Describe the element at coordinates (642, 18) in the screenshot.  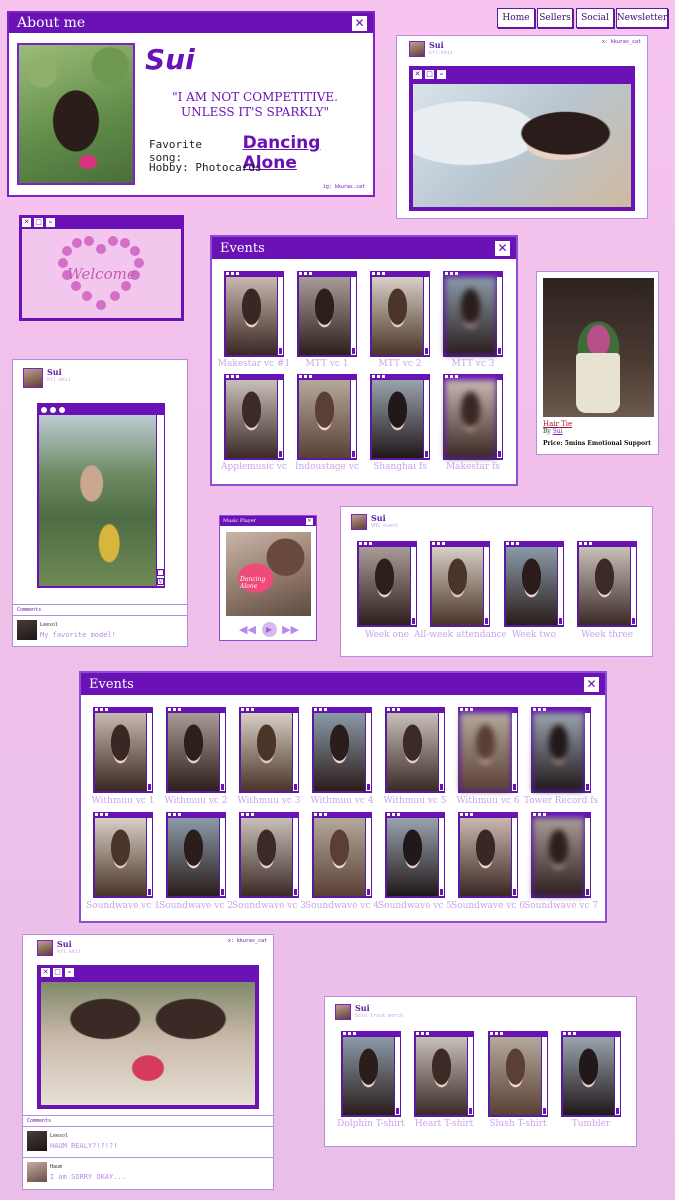
I see `nav-newsletter: Newsletter` at that location.